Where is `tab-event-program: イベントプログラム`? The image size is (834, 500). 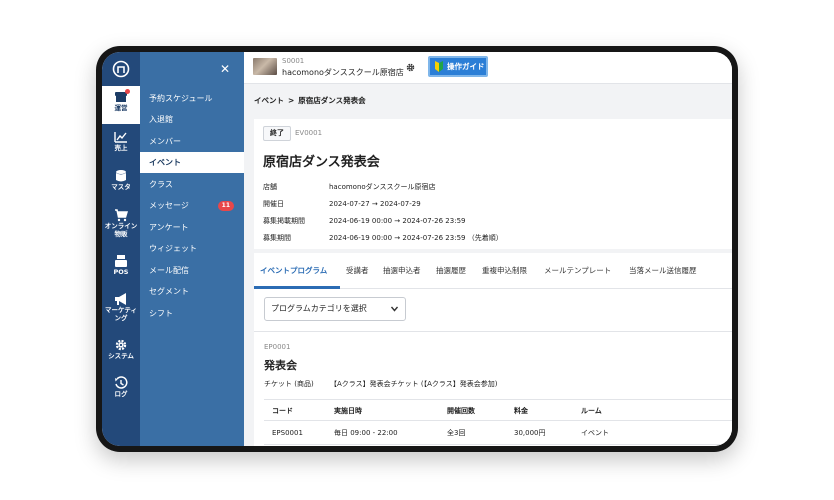
tab-event-program: イベントプログラム is located at coordinates (293, 270).